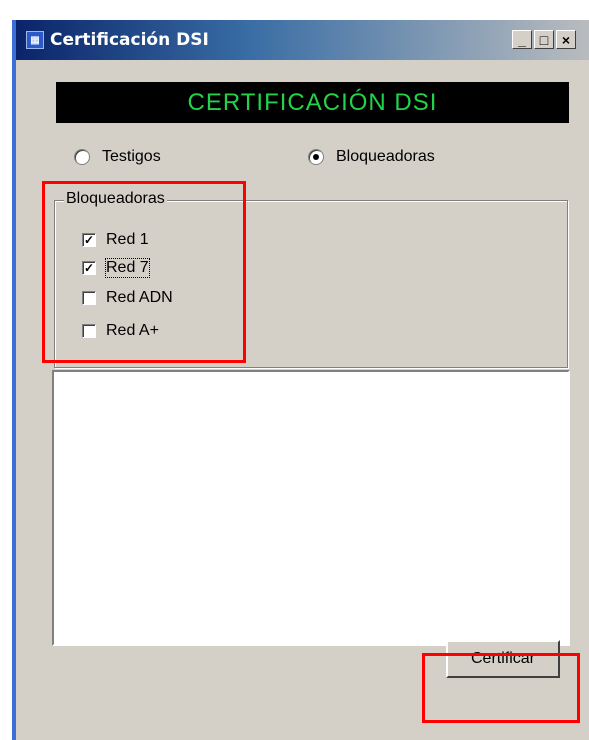 Image resolution: width=589 pixels, height=740 pixels. I want to click on checkbox-red-adn: Red ADN, so click(127, 298).